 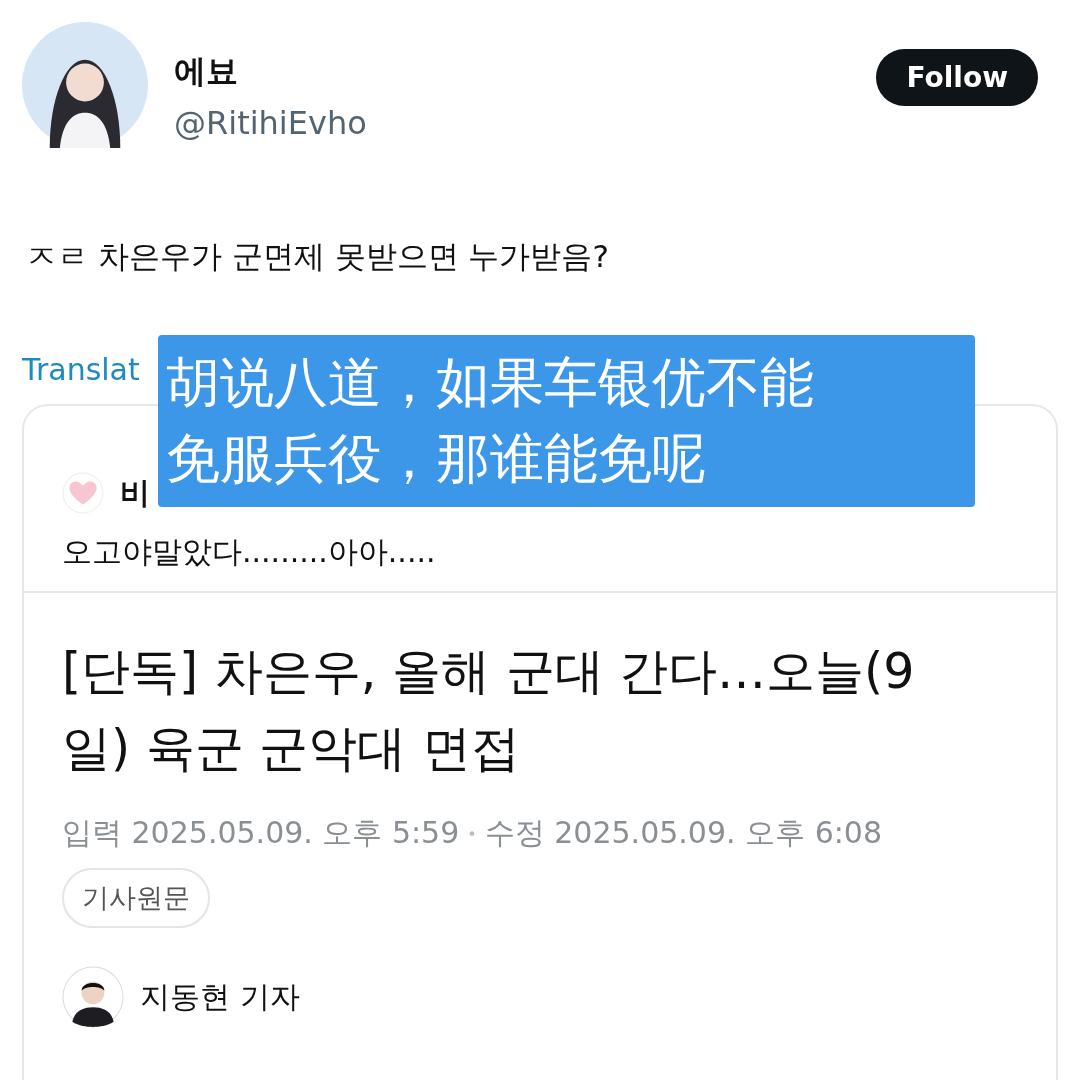 What do you see at coordinates (206, 71) in the screenshot?
I see `author-name: 에뵤` at bounding box center [206, 71].